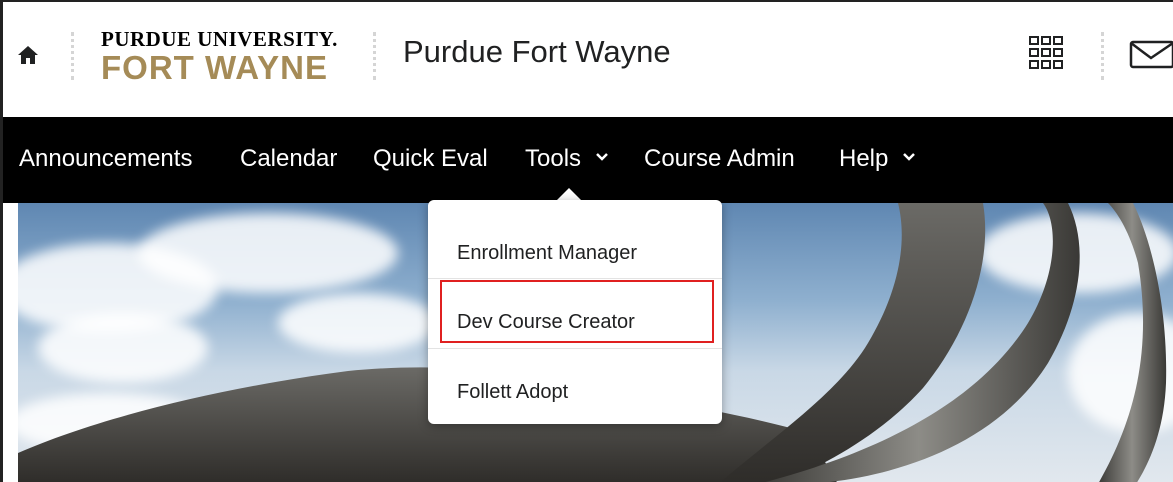 Image resolution: width=1173 pixels, height=482 pixels. What do you see at coordinates (219, 39) in the screenshot?
I see `logo-top-text: PURDUE UNIVERSITY.` at bounding box center [219, 39].